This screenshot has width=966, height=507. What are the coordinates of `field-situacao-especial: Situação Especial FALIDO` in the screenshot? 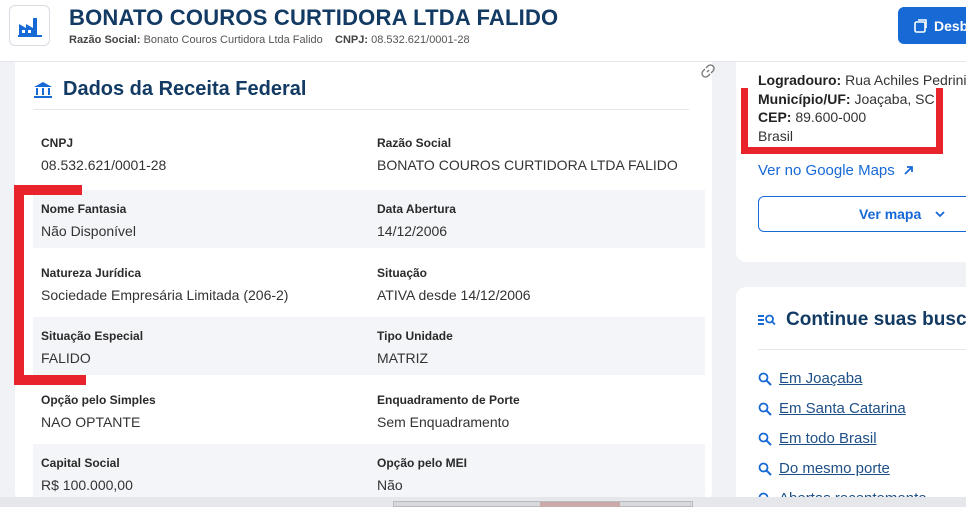 It's located at (92, 347).